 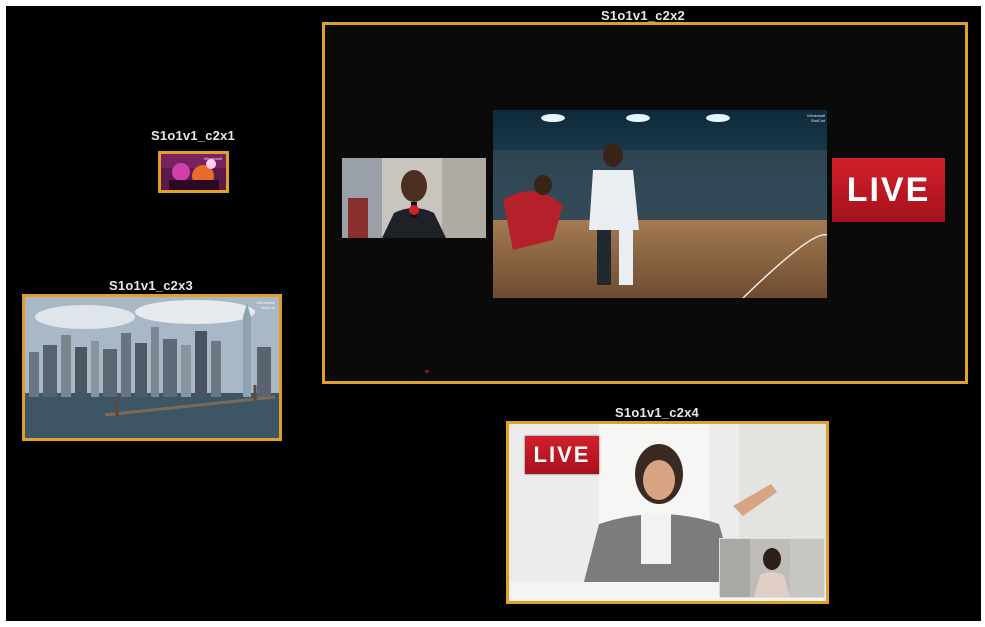 I want to click on watermark-line1: Windowsfi, so click(x=212, y=158).